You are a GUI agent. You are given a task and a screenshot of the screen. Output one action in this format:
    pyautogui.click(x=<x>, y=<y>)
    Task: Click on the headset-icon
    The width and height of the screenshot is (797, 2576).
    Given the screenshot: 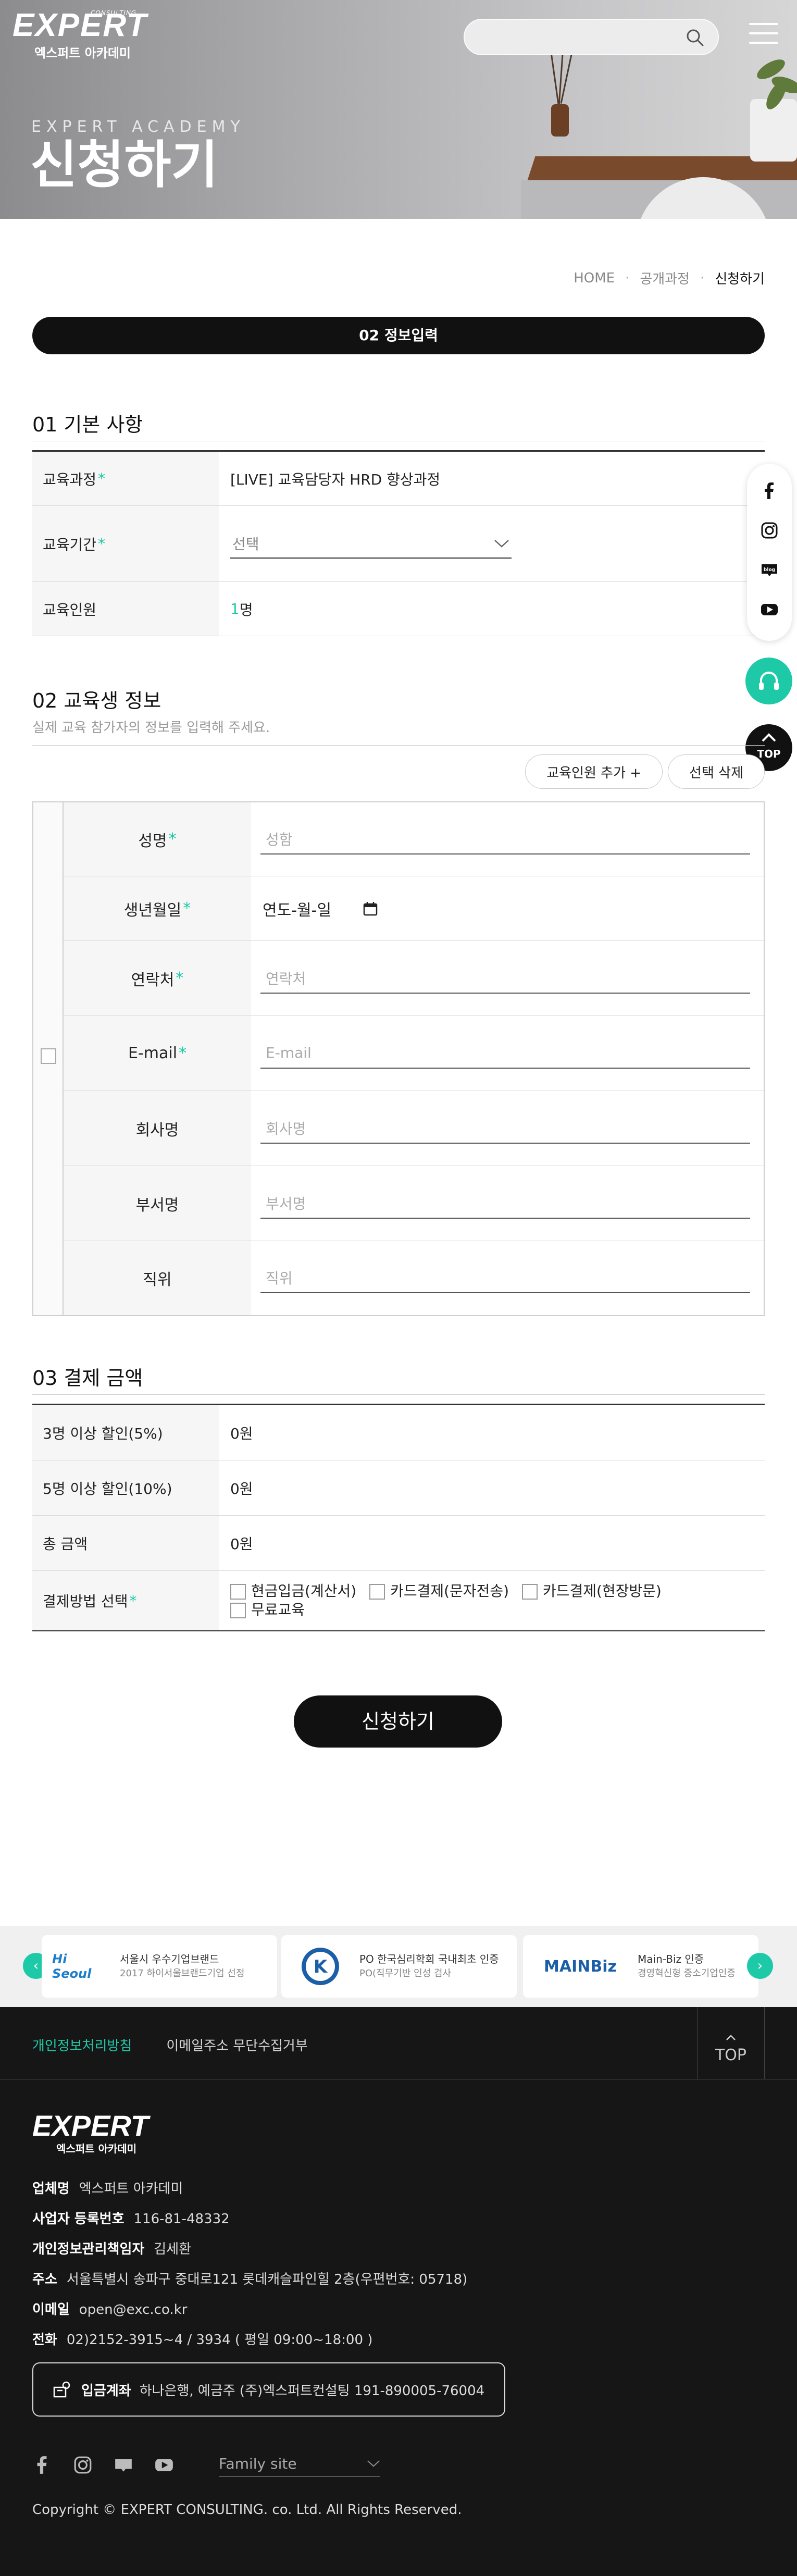 What is the action you would take?
    pyautogui.click(x=769, y=681)
    